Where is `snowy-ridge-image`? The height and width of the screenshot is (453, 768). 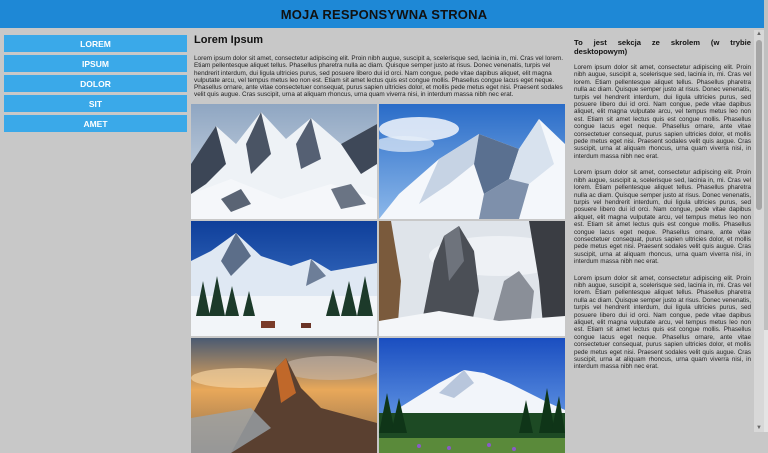
snowy-ridge-image is located at coordinates (472, 161).